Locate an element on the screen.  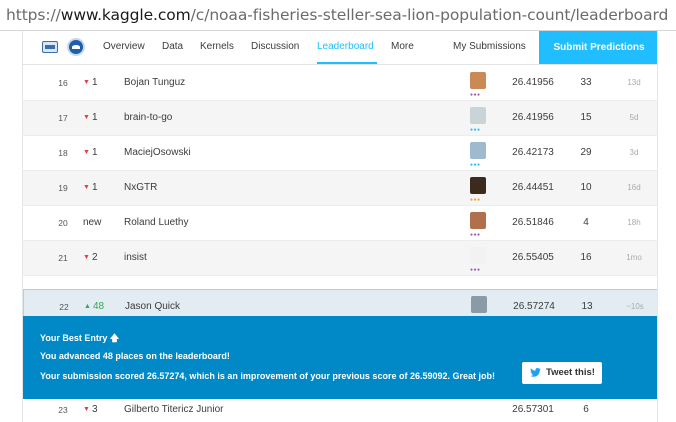
score-cell: 26.42173 is located at coordinates (533, 152).